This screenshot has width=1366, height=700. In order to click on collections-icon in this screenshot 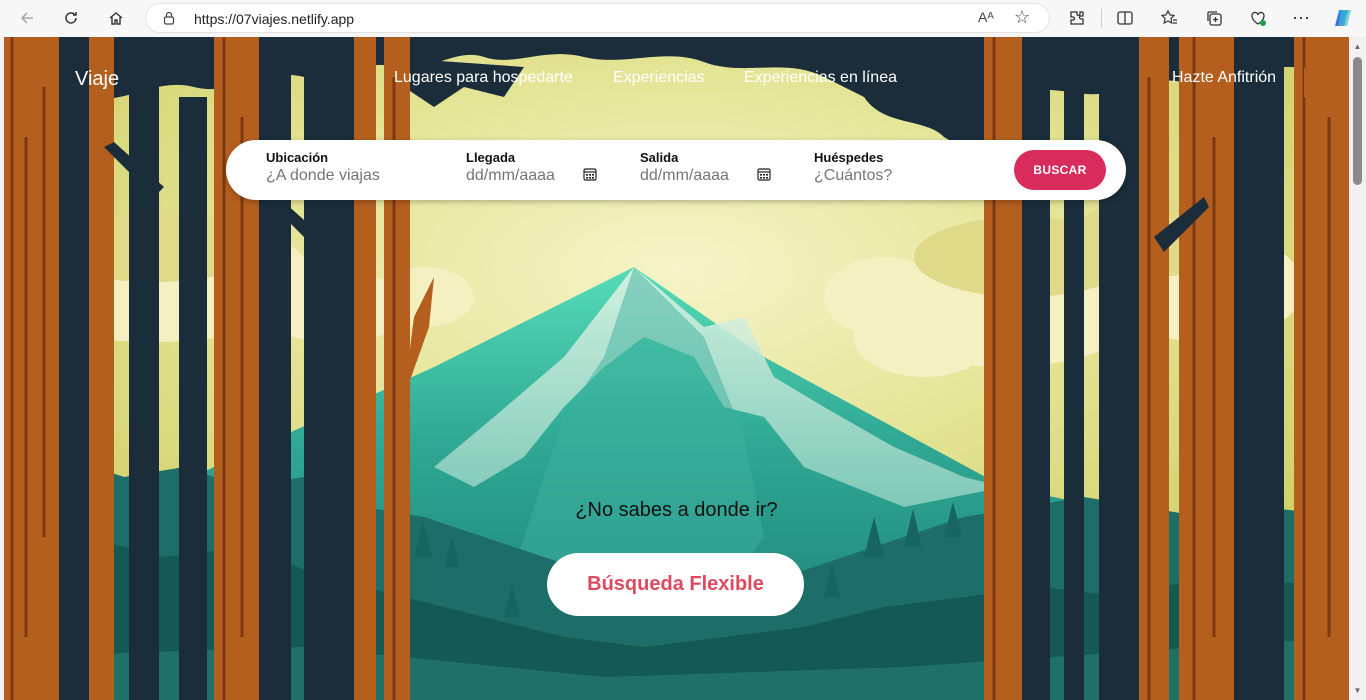, I will do `click(1214, 18)`.